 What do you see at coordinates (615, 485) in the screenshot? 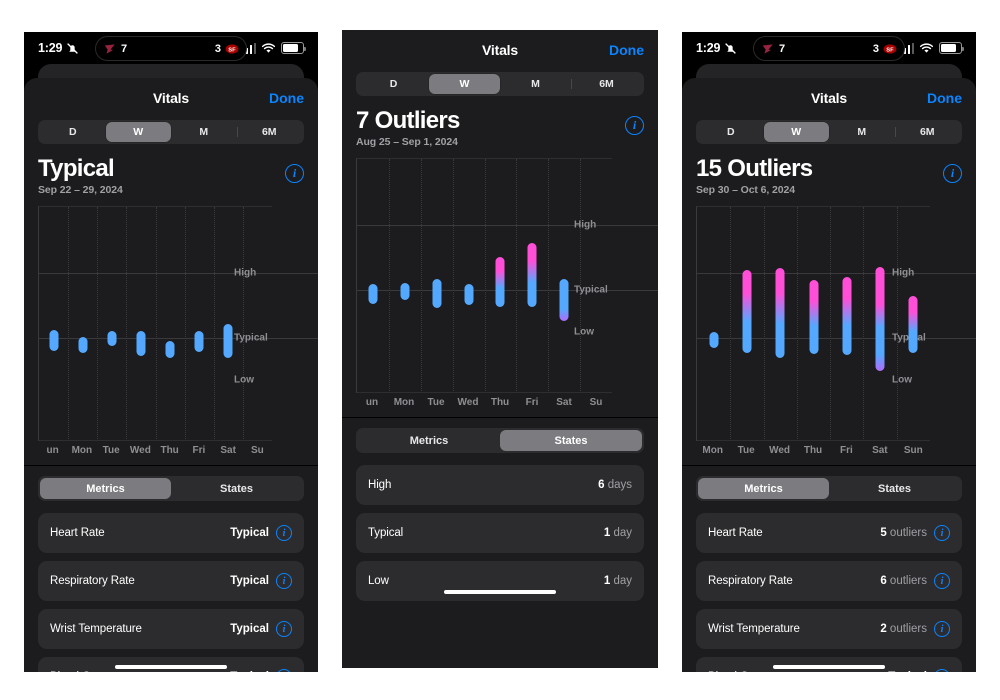
I see `row-right: 6 days` at bounding box center [615, 485].